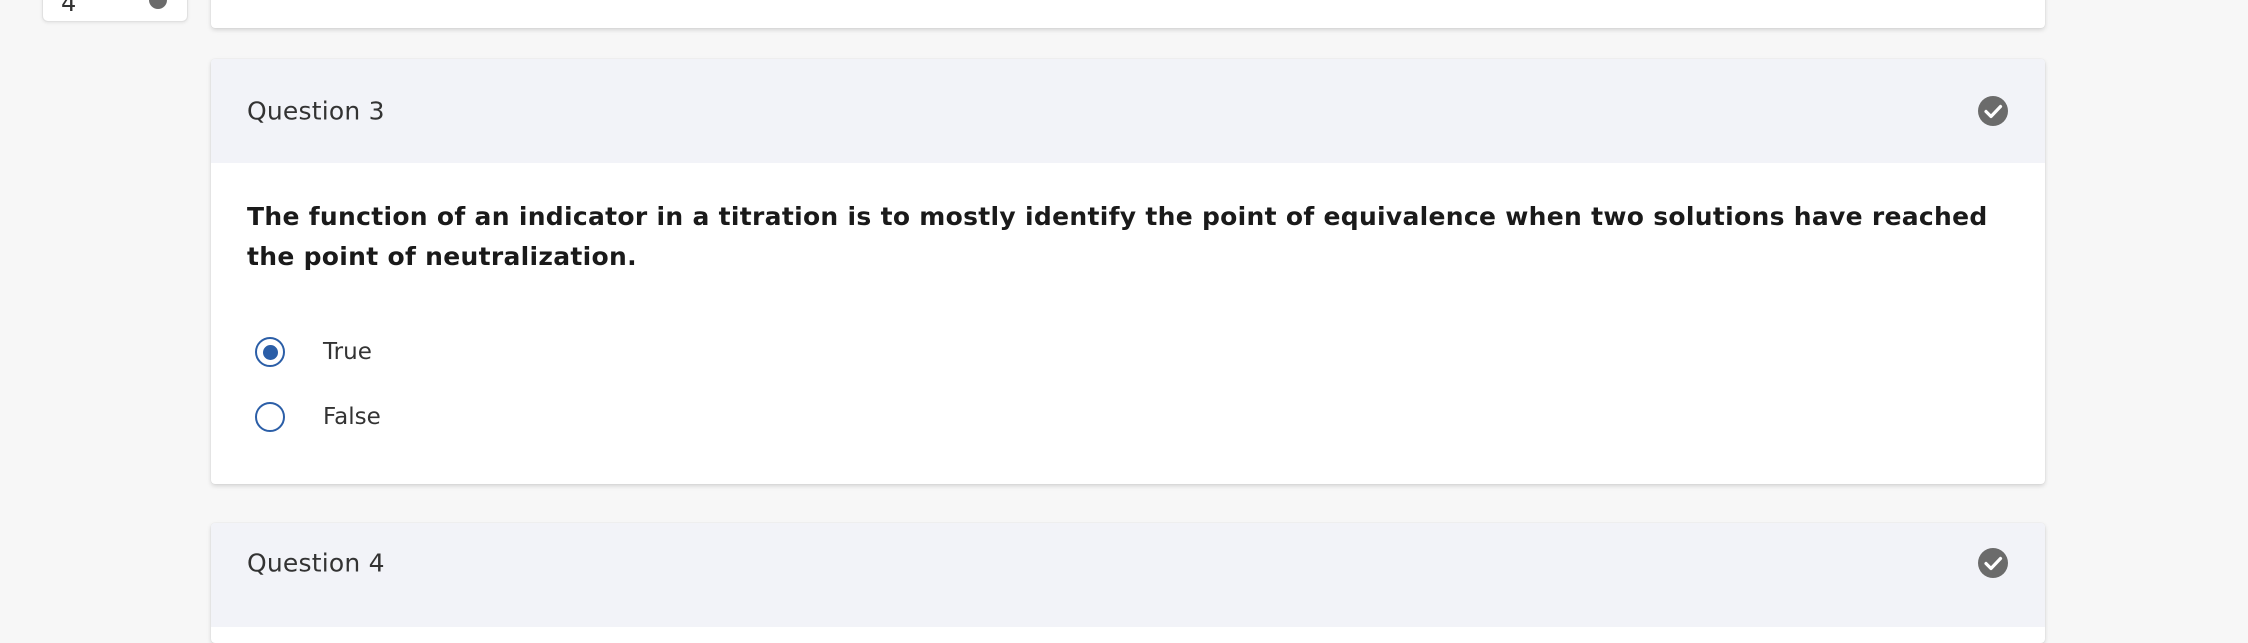 The image size is (2248, 643). Describe the element at coordinates (1128, 575) in the screenshot. I see `question-header: Question 4` at that location.